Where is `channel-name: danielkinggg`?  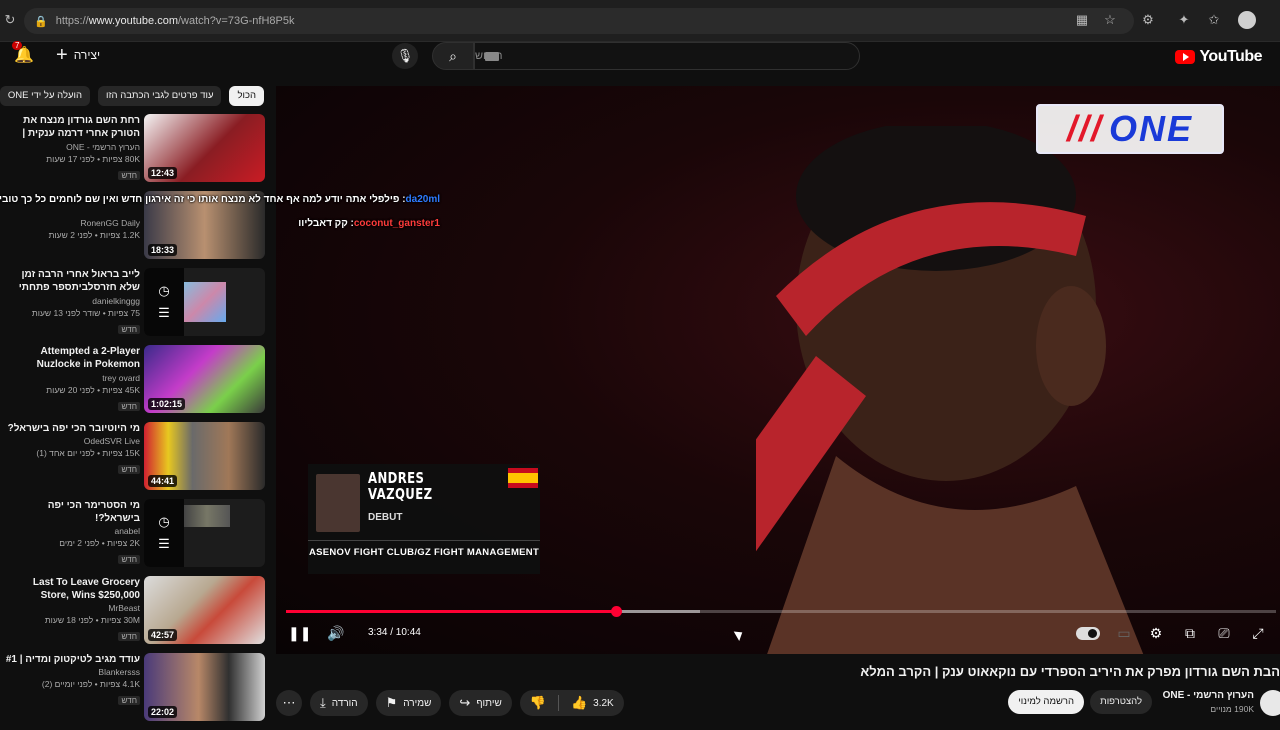 channel-name: danielkinggg is located at coordinates (72, 301).